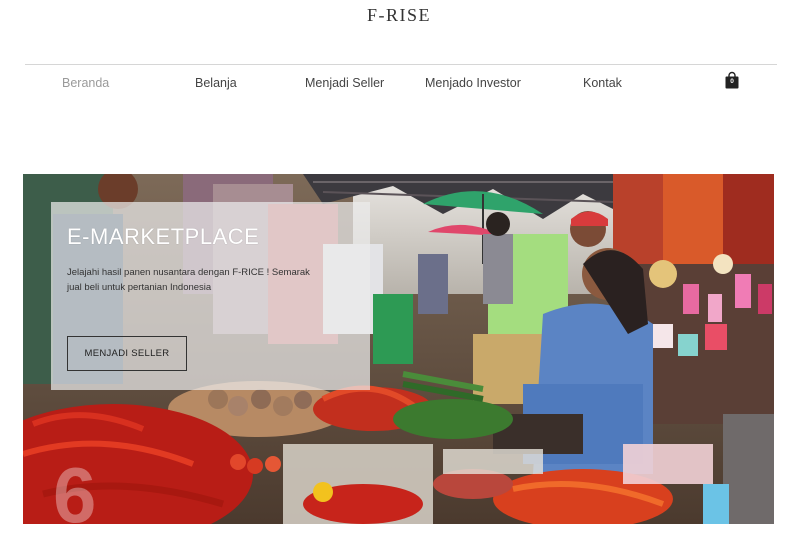 This screenshot has width=792, height=538. I want to click on nav-item-beranda: Beranda, so click(85, 83).